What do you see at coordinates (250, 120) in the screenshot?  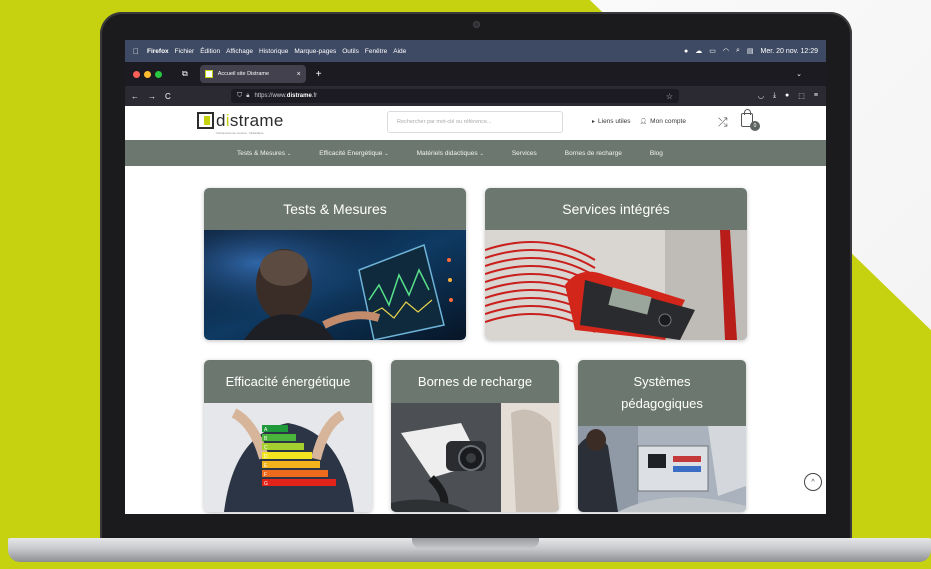 I see `logo-text: distrame` at bounding box center [250, 120].